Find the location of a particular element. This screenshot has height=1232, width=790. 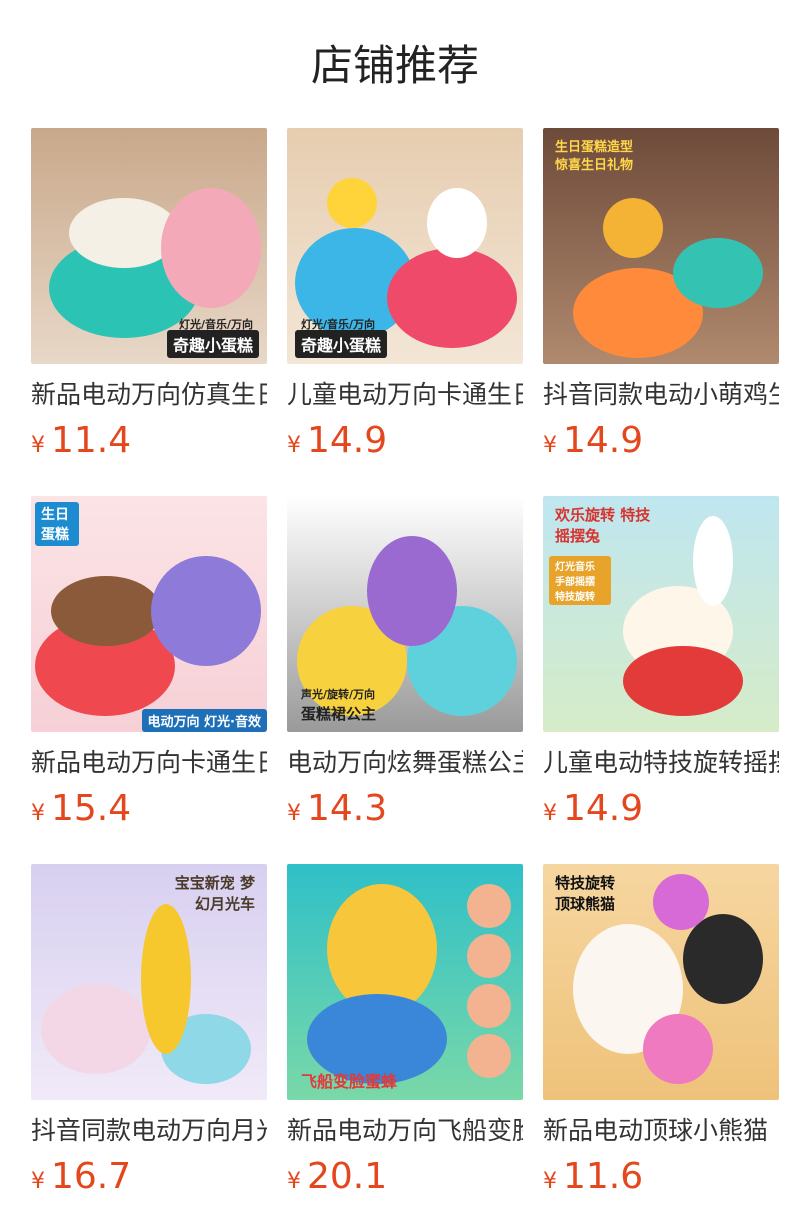

product-image: 宝宝新宠 梦幻月光车 is located at coordinates (149, 982).